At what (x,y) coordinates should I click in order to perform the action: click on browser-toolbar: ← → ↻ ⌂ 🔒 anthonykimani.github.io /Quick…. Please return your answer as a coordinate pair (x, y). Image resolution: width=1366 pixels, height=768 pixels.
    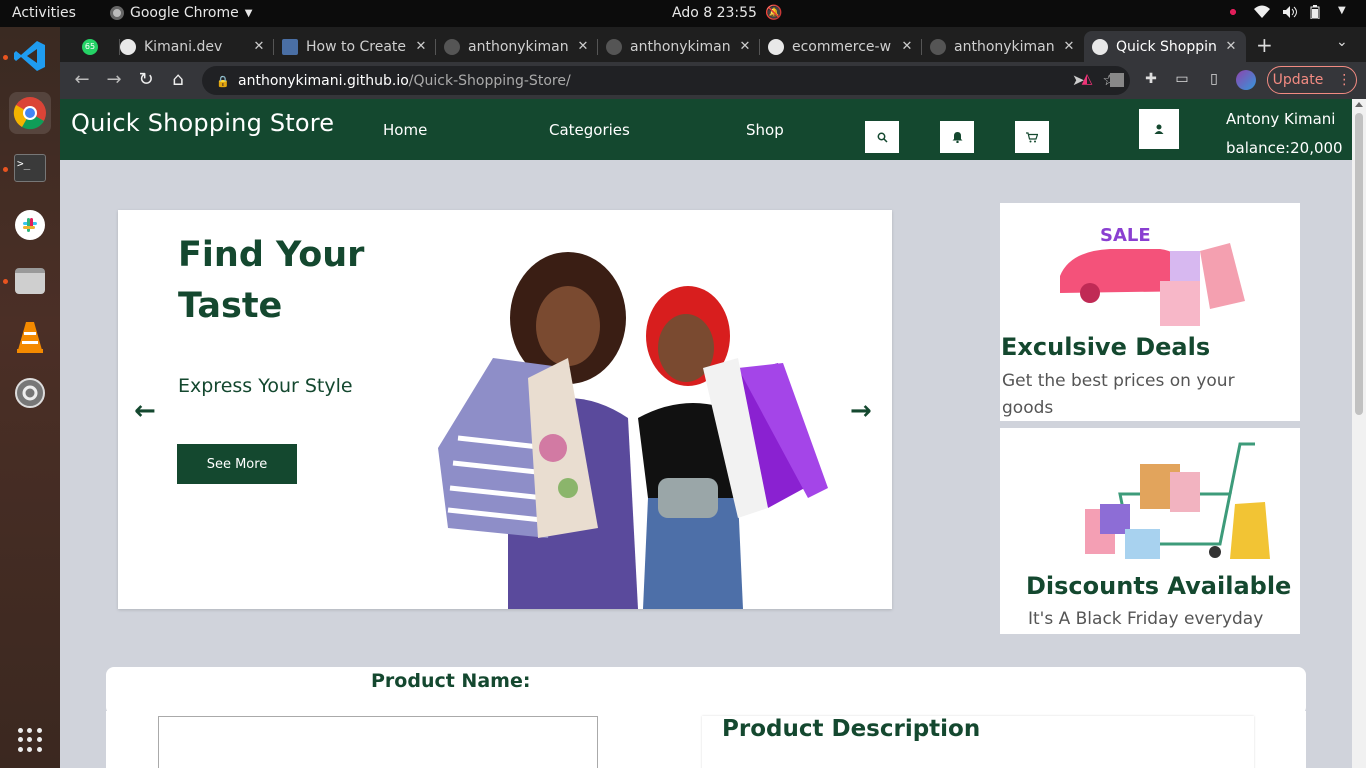
    Looking at the image, I should click on (713, 80).